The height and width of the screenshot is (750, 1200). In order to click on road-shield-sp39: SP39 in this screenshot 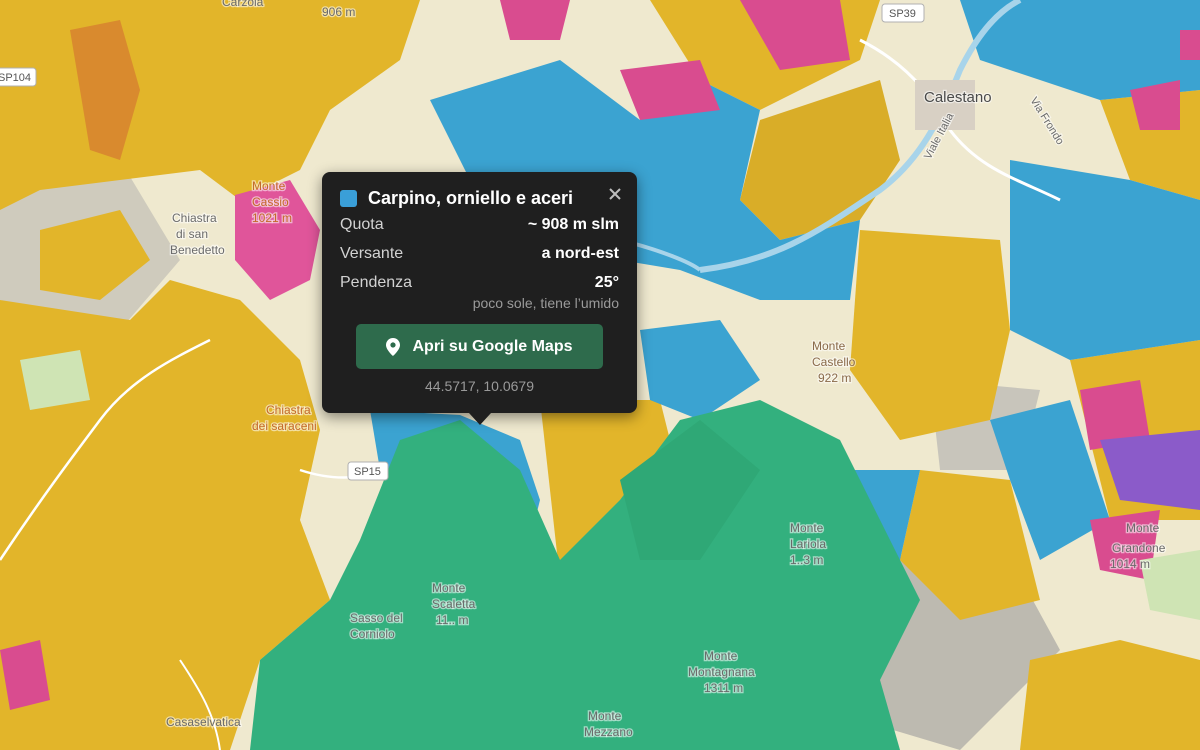, I will do `click(903, 13)`.